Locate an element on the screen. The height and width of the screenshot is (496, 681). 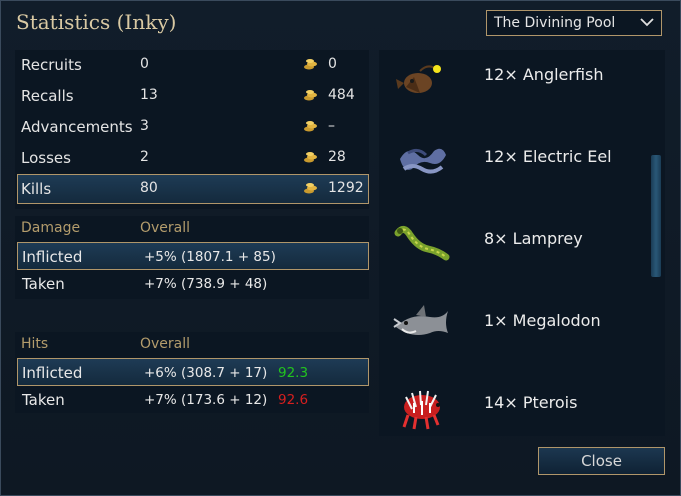
stat-value: 13 is located at coordinates (149, 95).